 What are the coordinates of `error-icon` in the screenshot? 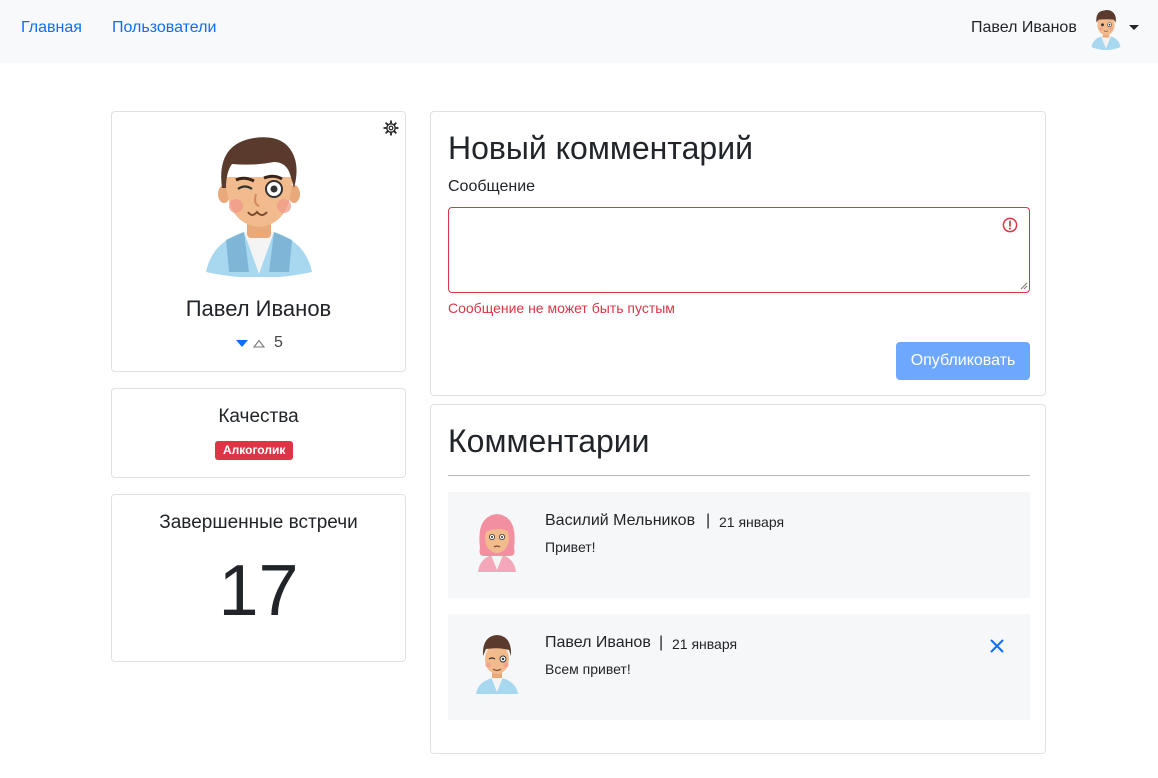 It's located at (1010, 225).